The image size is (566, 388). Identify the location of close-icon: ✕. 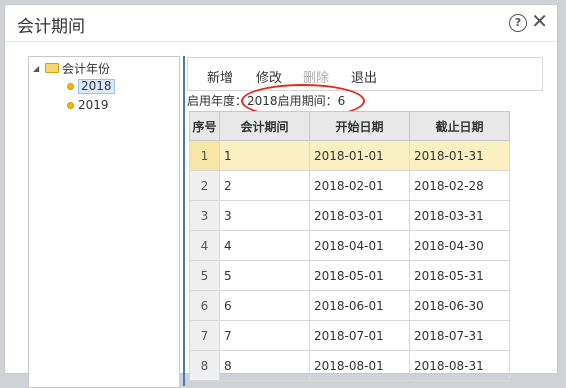
(539, 21).